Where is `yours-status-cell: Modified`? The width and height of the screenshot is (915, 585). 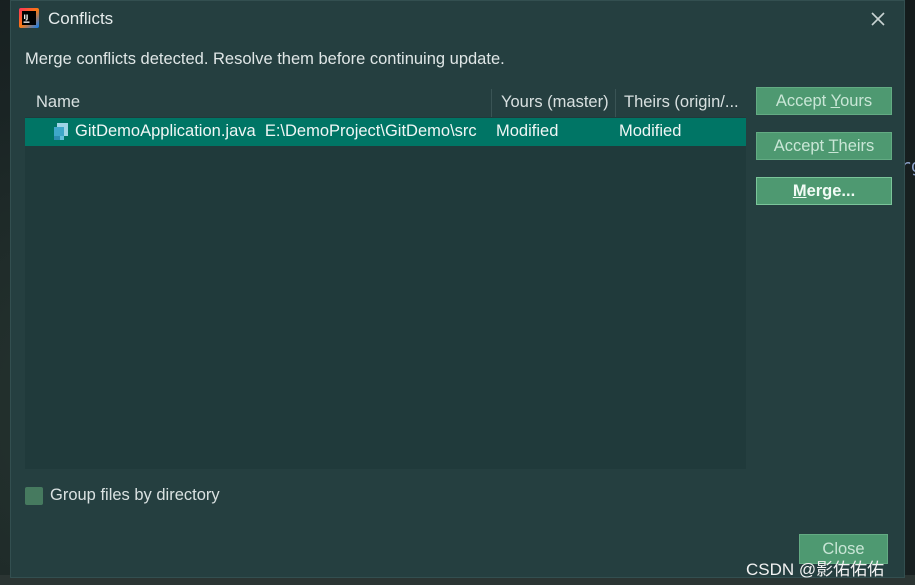
yours-status-cell: Modified is located at coordinates (527, 131).